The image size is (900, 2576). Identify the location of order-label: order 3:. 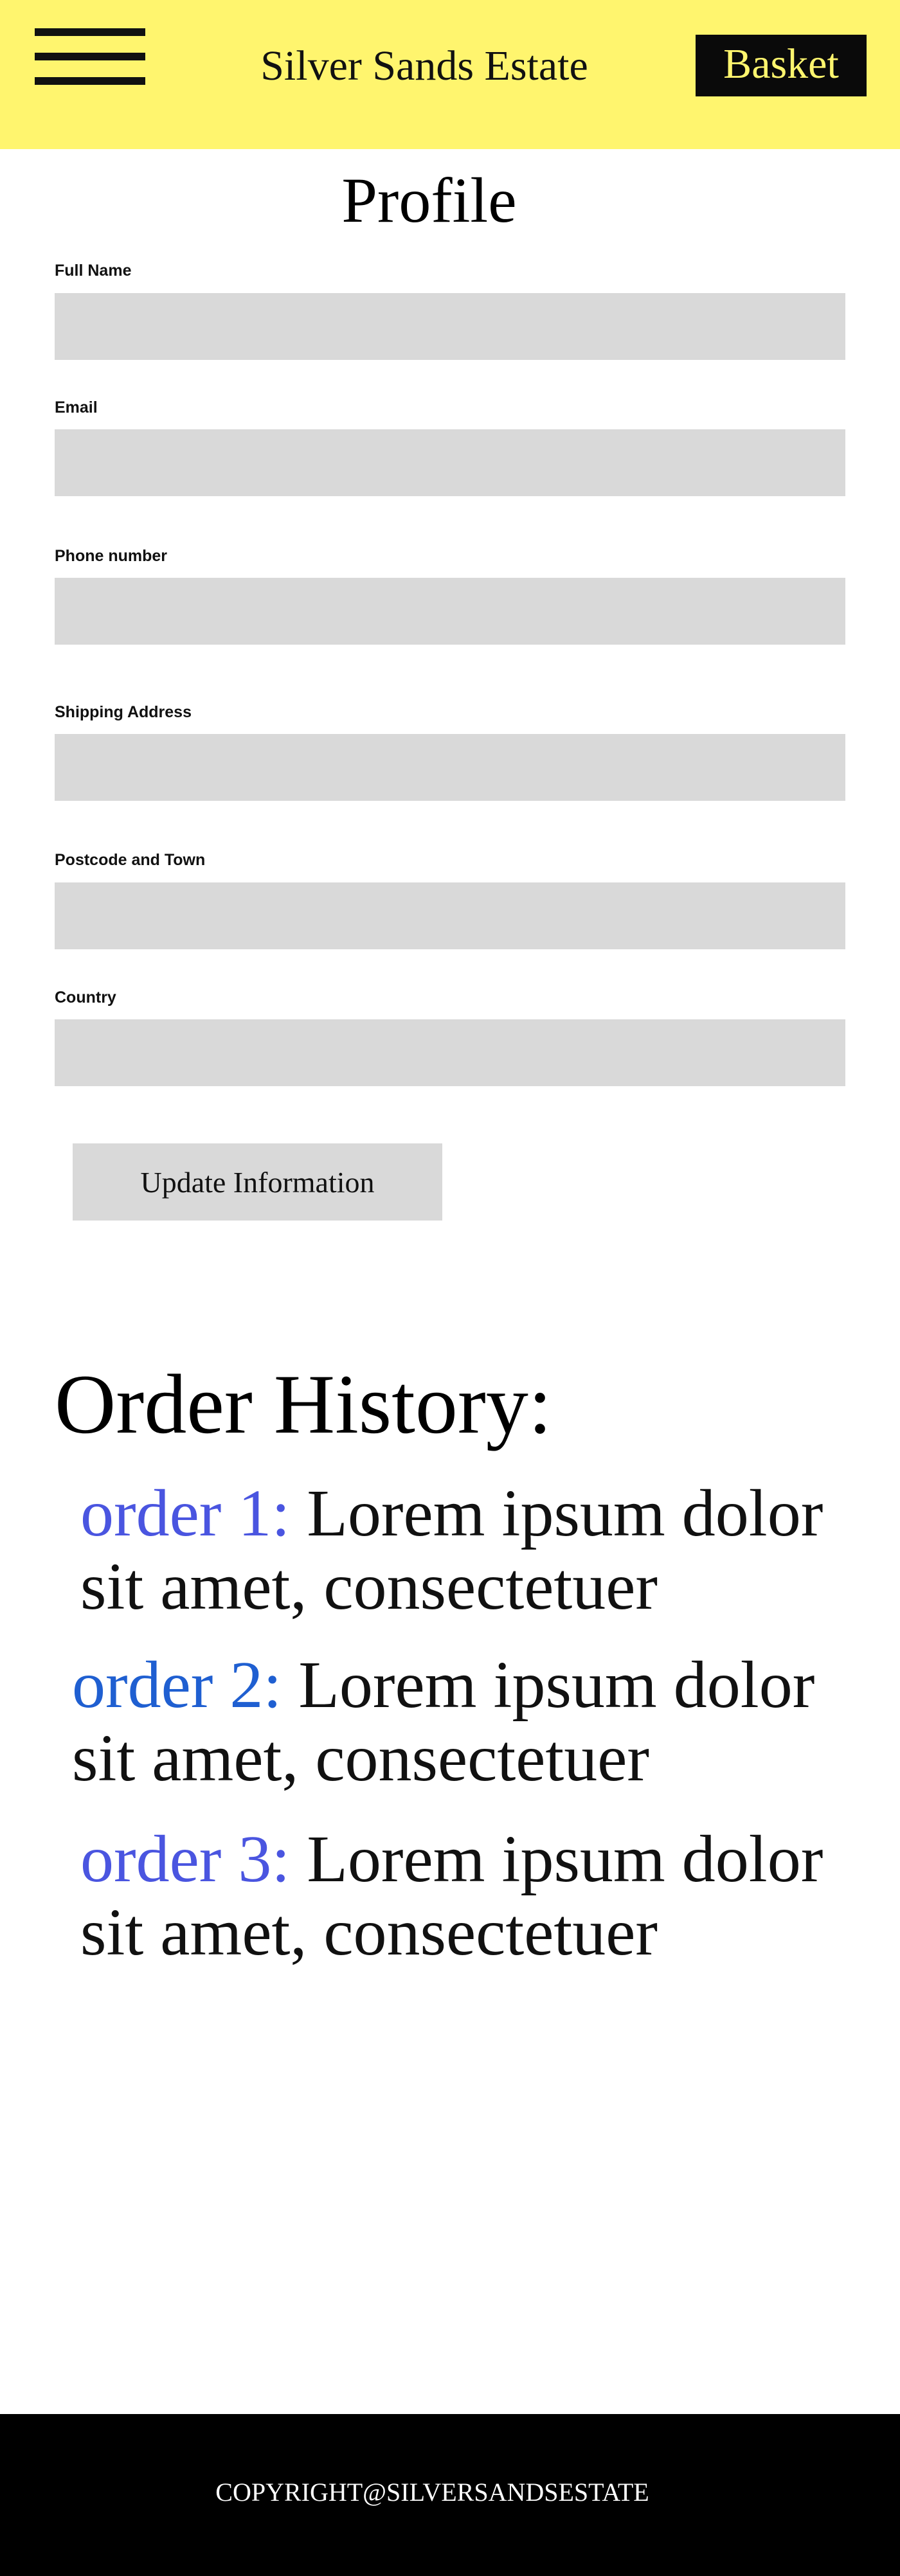
(185, 1859).